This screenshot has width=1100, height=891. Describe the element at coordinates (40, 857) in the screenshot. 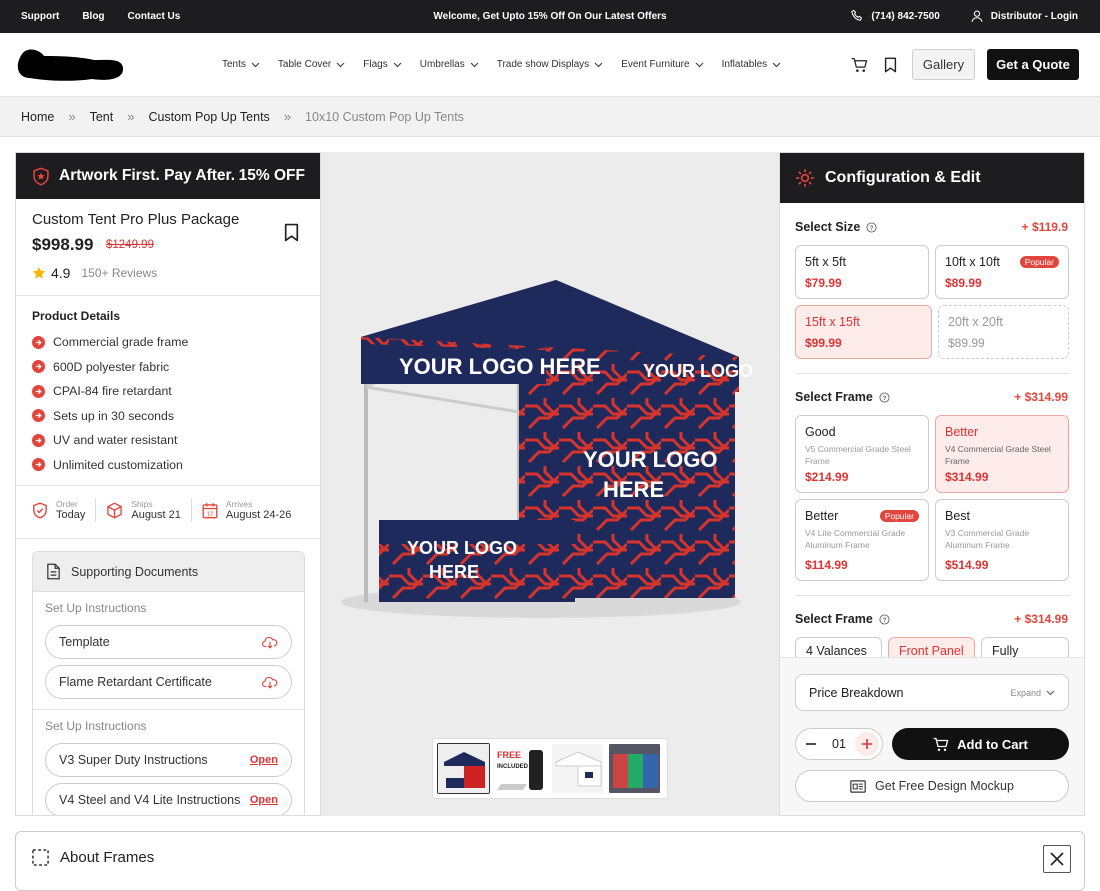

I see `frame-dashed-icon` at that location.